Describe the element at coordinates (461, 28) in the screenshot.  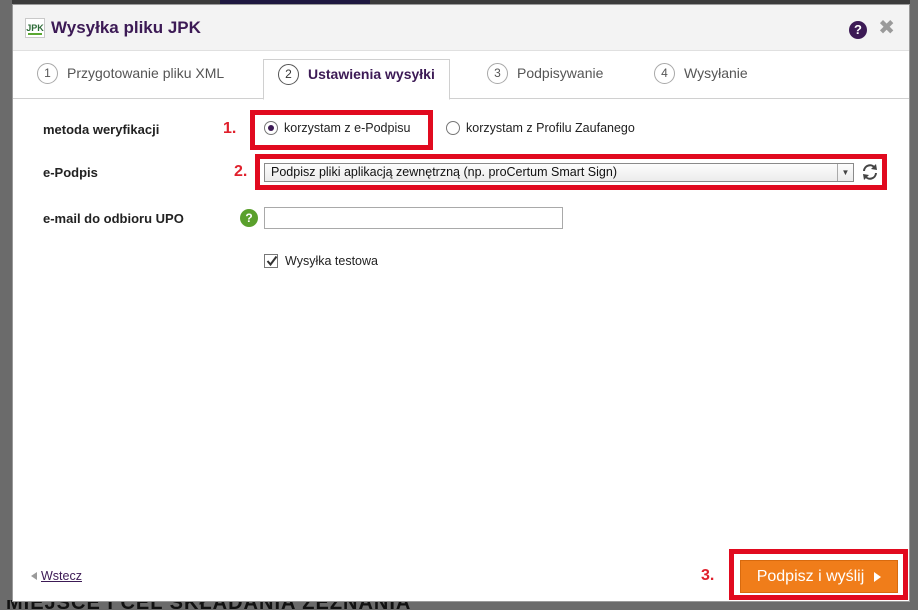
I see `dialog-header: JPK Wysyłka pliku JPK ? ✖` at that location.